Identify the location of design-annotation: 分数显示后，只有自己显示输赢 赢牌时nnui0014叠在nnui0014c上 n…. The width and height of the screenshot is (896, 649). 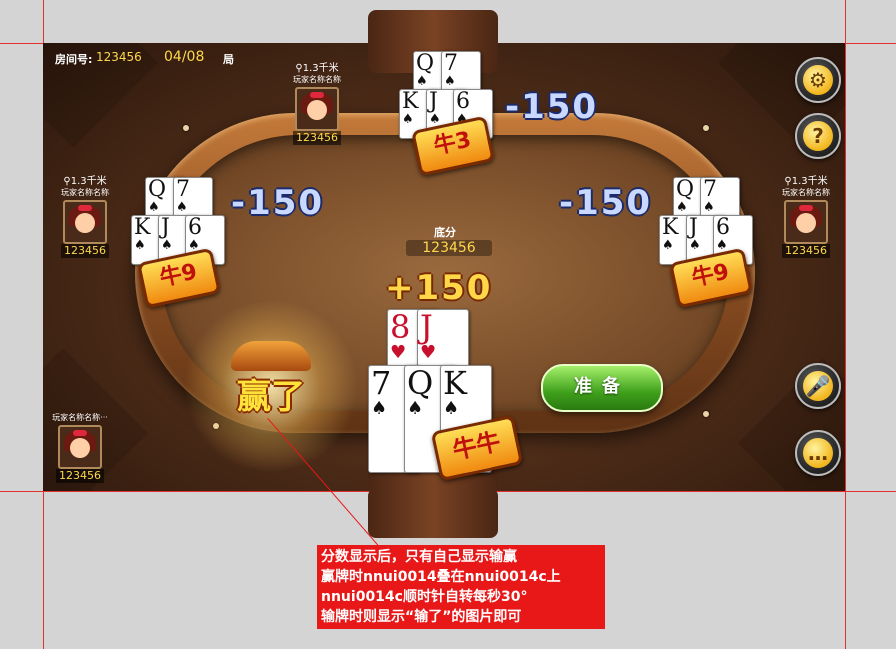
(461, 587).